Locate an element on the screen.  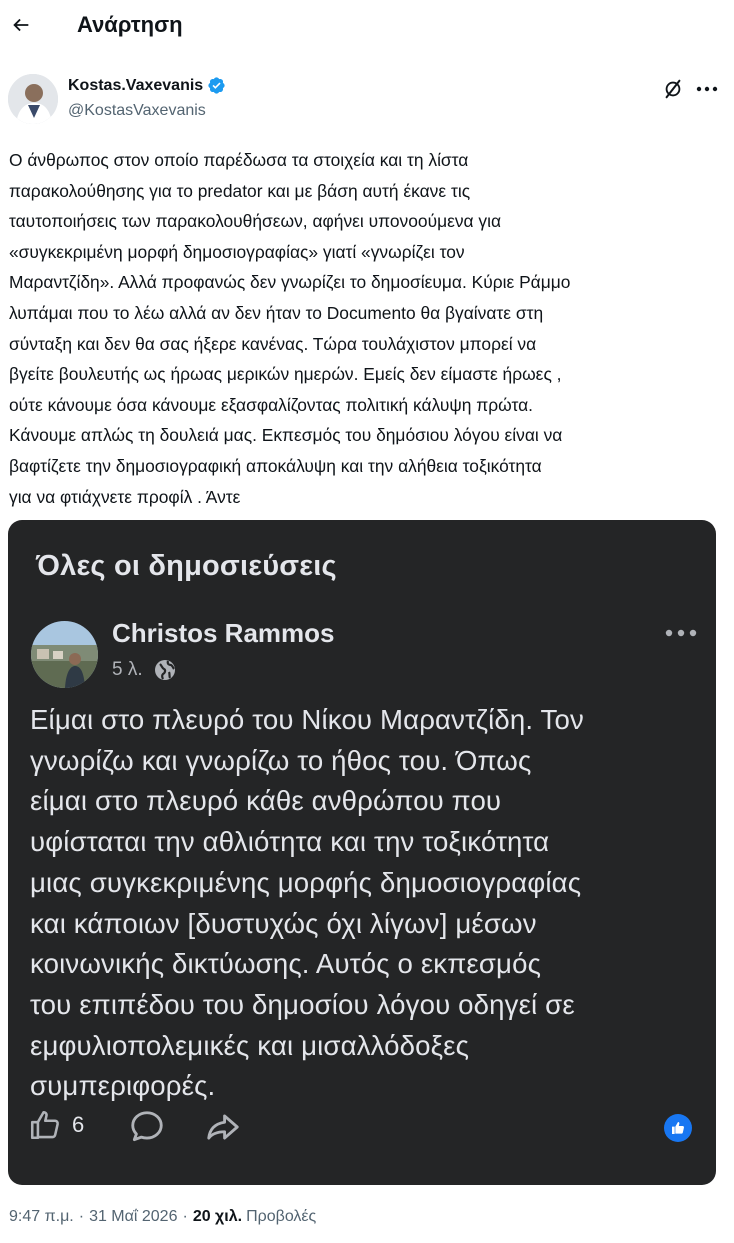
embed-author-avatar-image is located at coordinates (64, 654).